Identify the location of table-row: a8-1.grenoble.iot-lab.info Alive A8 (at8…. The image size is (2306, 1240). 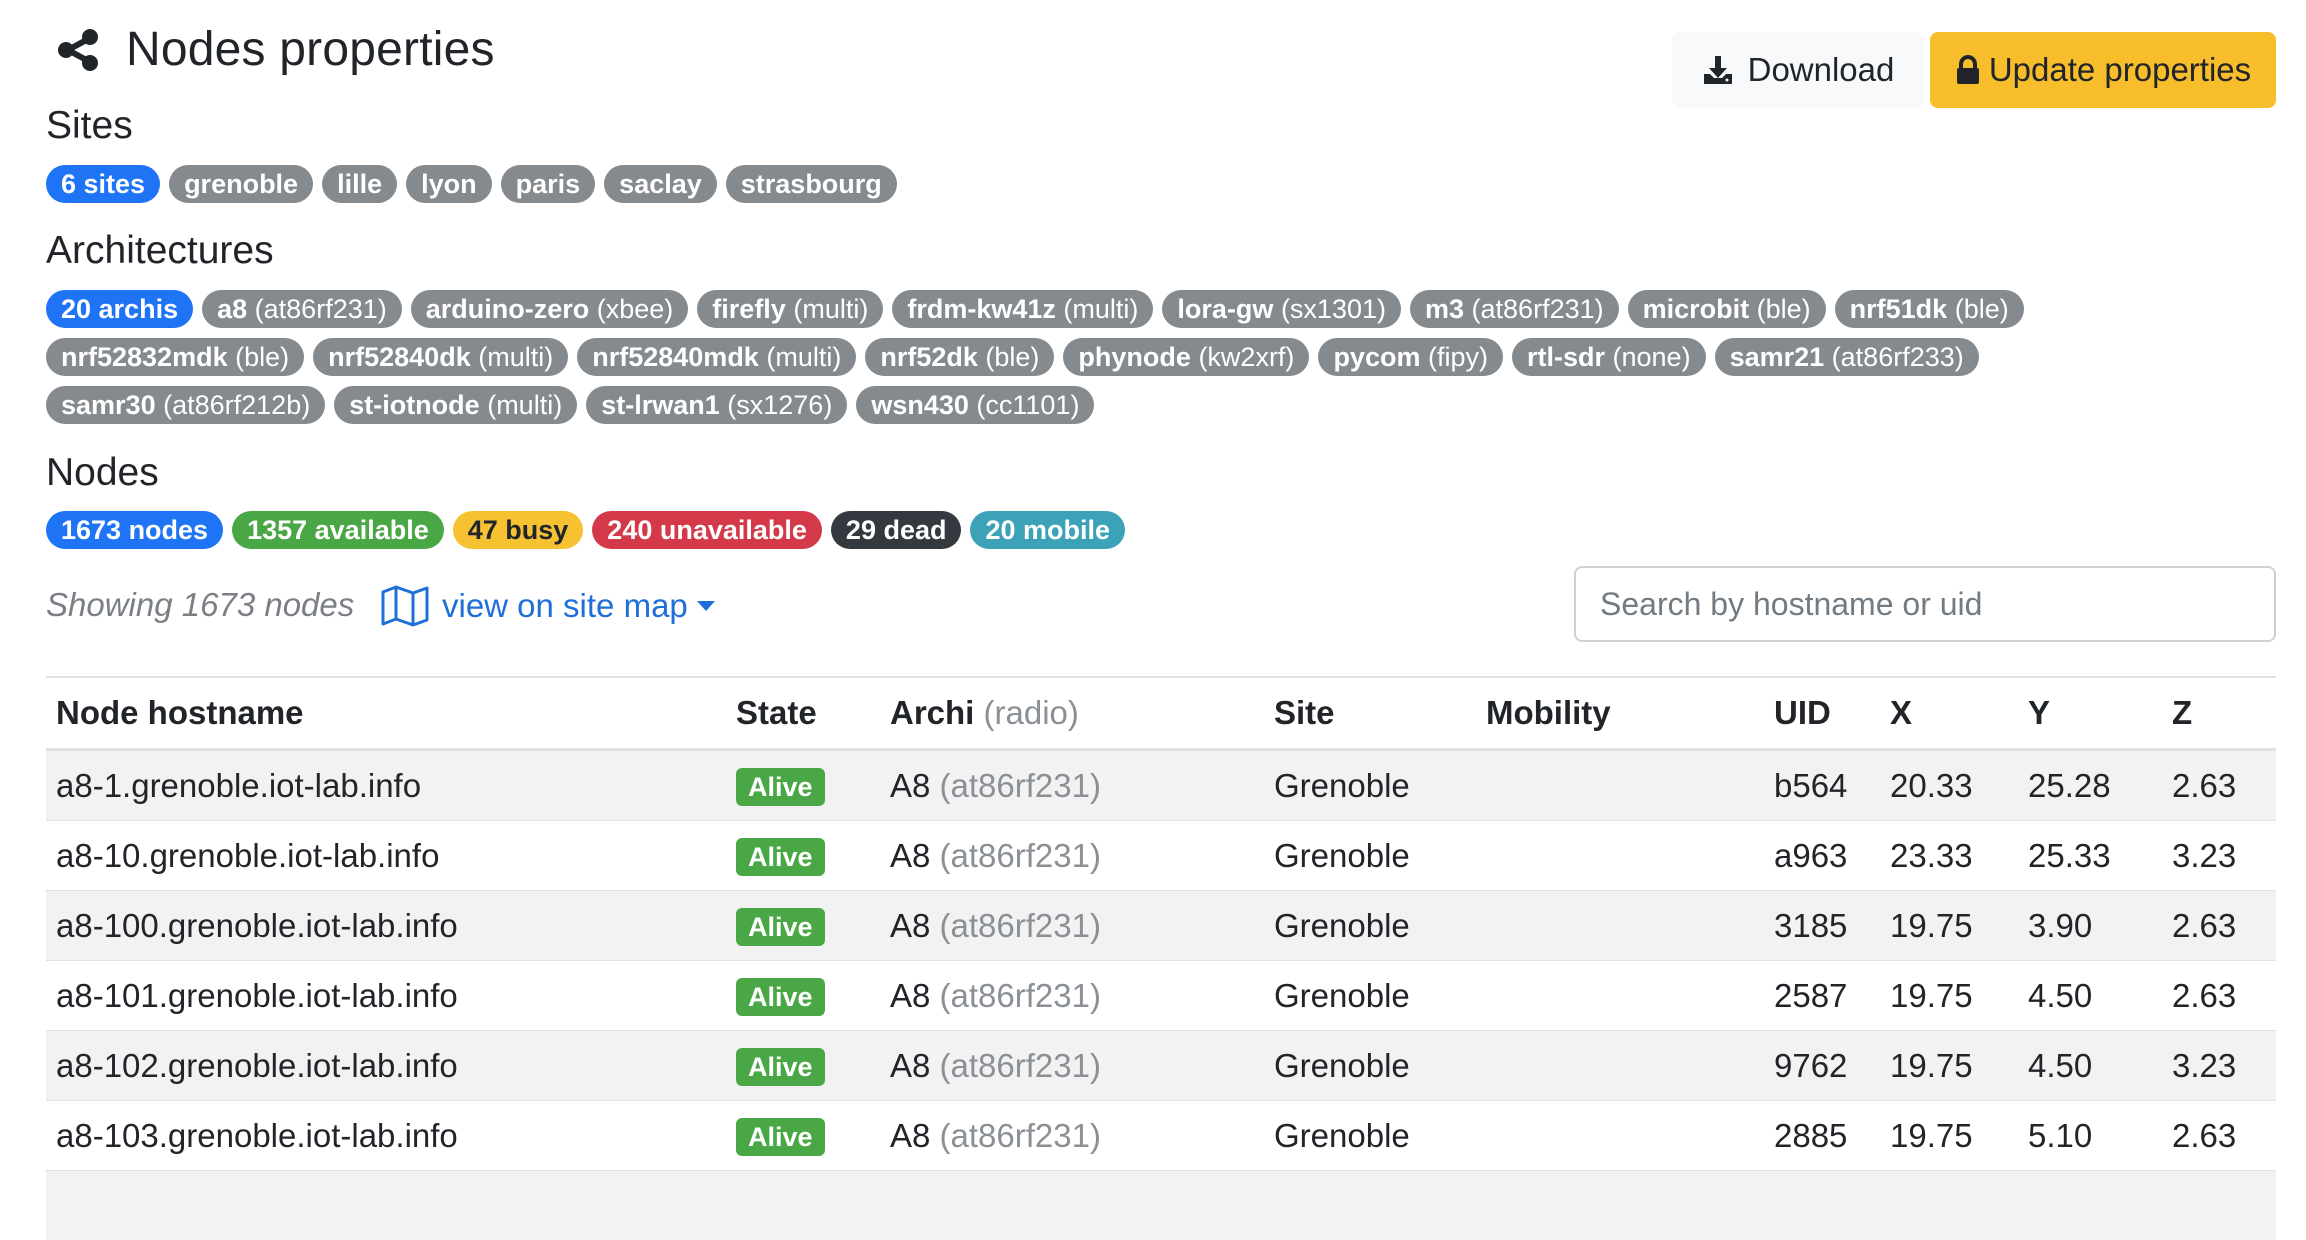
(1161, 785).